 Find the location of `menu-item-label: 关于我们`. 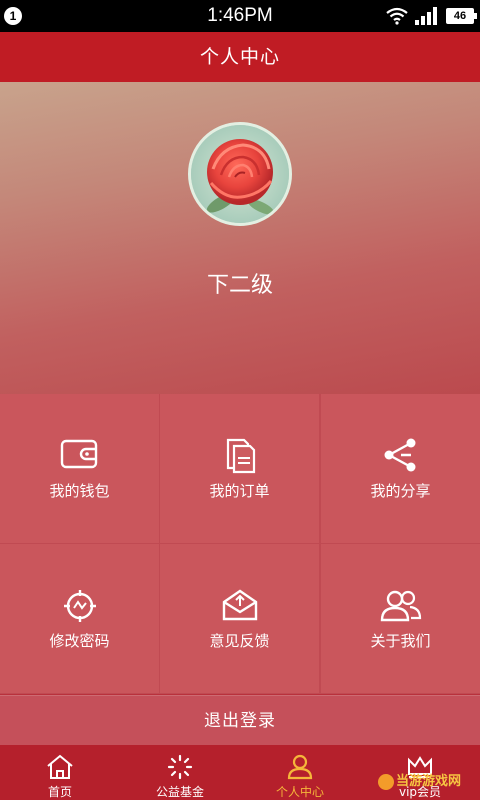

menu-item-label: 关于我们 is located at coordinates (400, 641).